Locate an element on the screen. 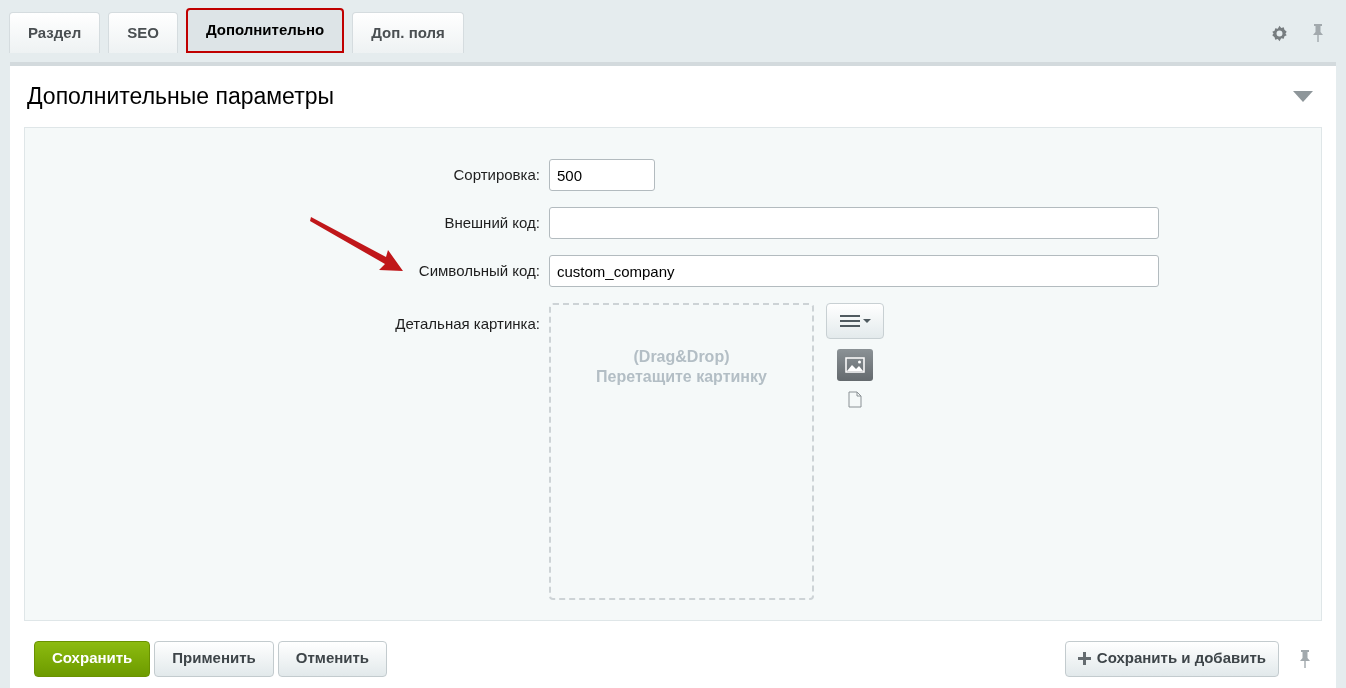 The image size is (1346, 688). form-button: Отменить is located at coordinates (332, 658).